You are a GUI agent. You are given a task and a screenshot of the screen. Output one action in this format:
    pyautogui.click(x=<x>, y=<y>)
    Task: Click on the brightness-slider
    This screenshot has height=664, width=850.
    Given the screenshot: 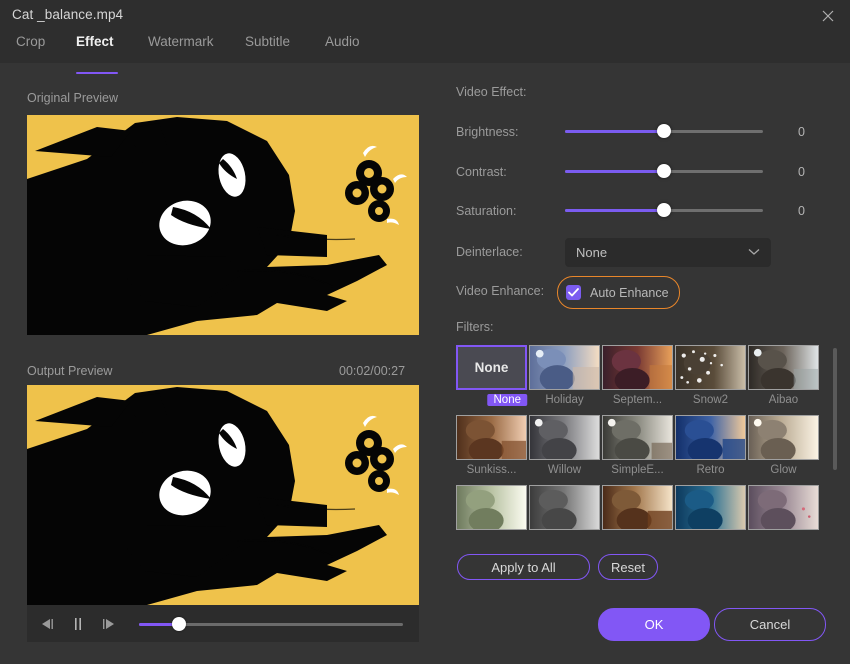 What is the action you would take?
    pyautogui.click(x=664, y=131)
    